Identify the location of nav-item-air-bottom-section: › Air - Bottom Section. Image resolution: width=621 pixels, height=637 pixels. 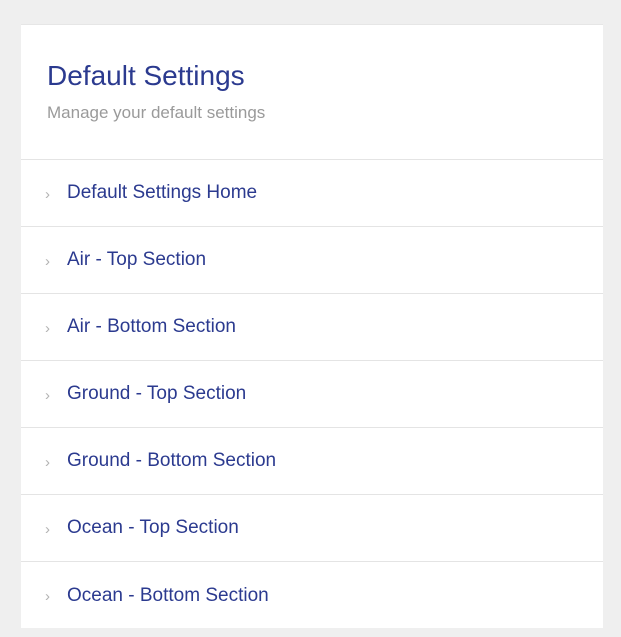
(312, 327).